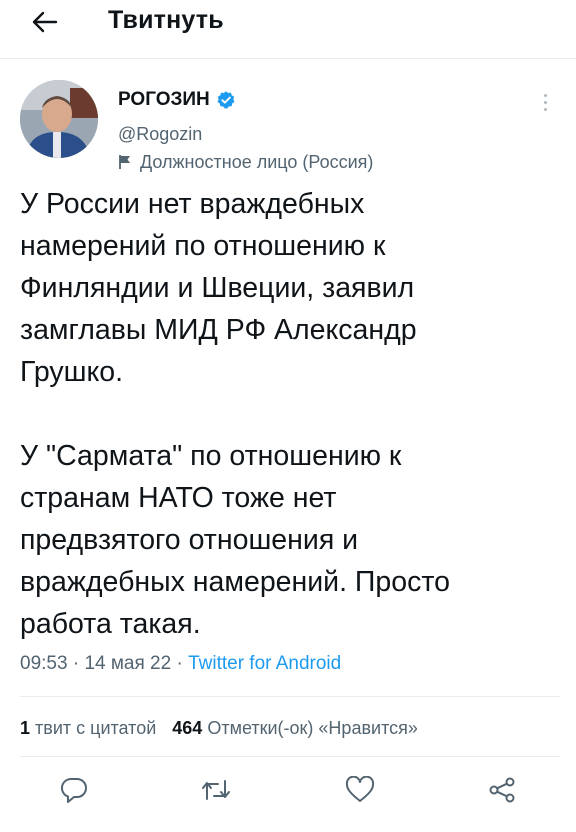 This screenshot has width=576, height=832. Describe the element at coordinates (264, 663) in the screenshot. I see `tweet-source-link: Twitter for Android` at that location.